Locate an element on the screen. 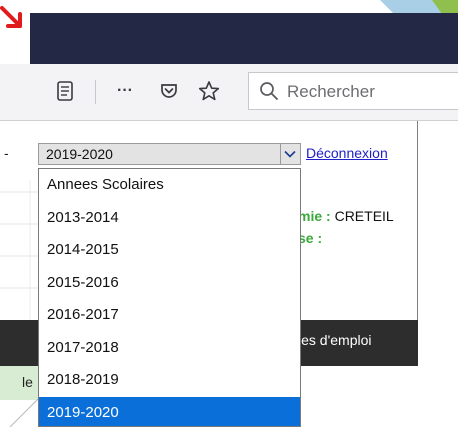 This screenshot has height=427, width=458. reader-view-button is located at coordinates (65, 91).